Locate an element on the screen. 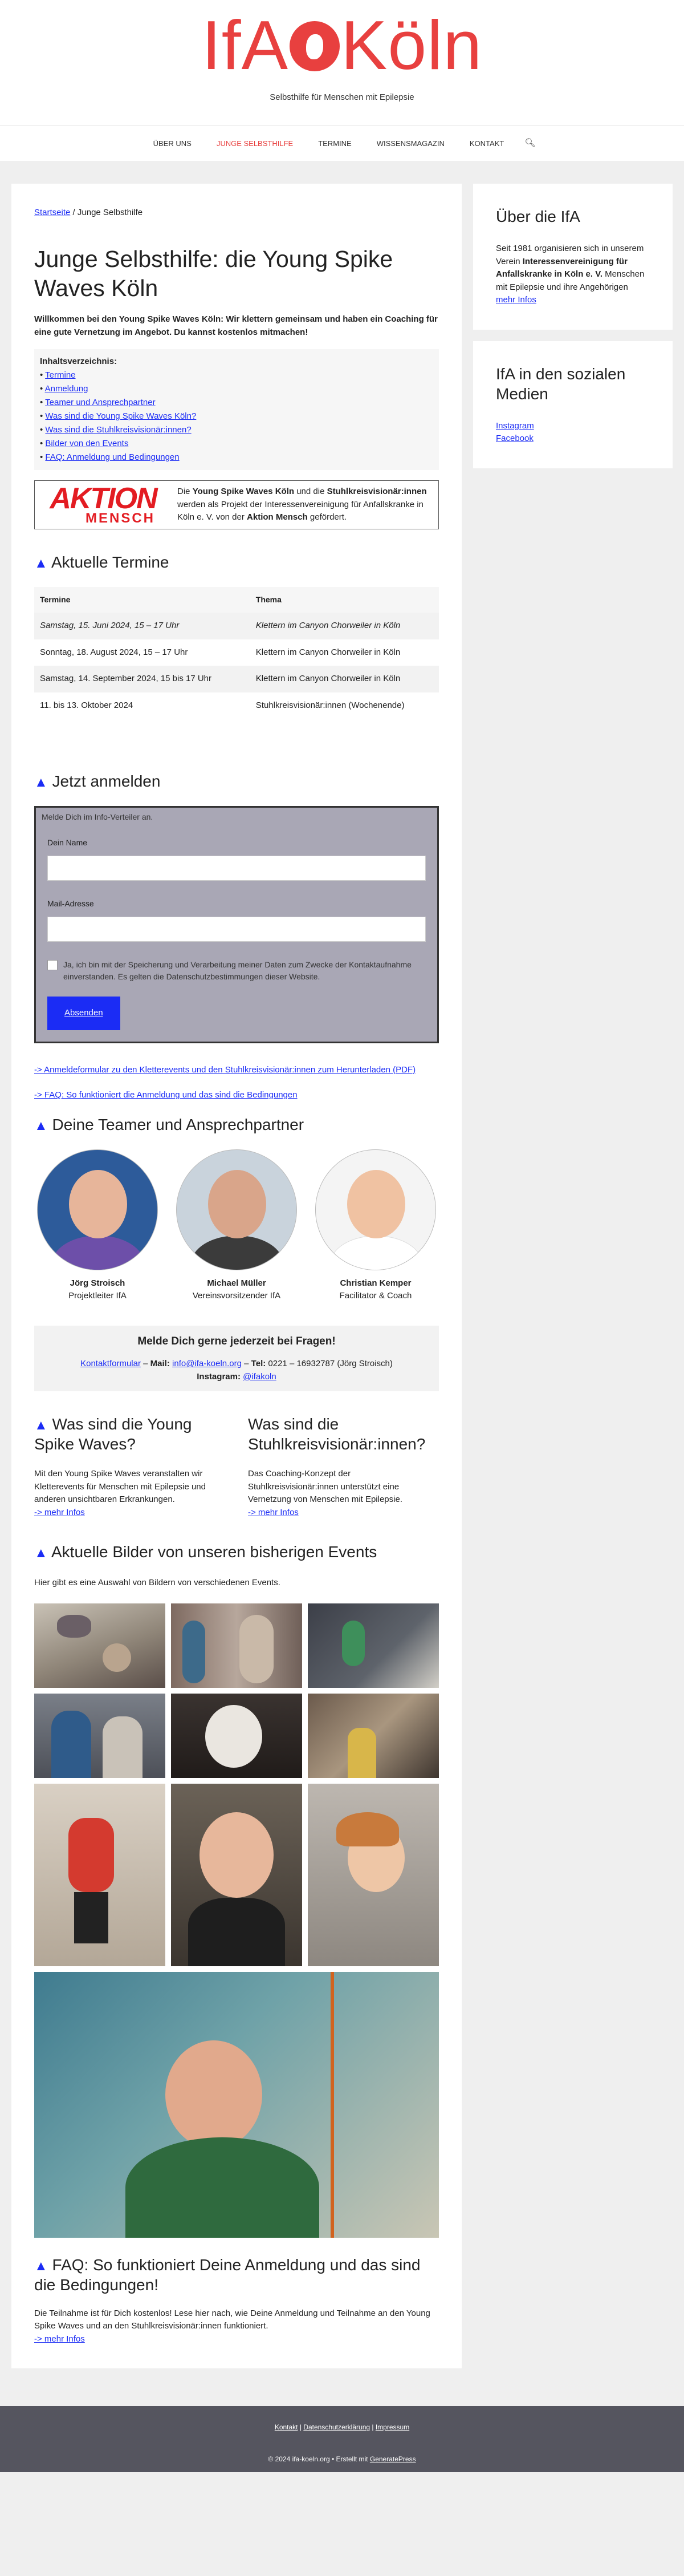  ysw-heading: ▲ Was sind die Young Spike Waves? is located at coordinates (113, 1434).